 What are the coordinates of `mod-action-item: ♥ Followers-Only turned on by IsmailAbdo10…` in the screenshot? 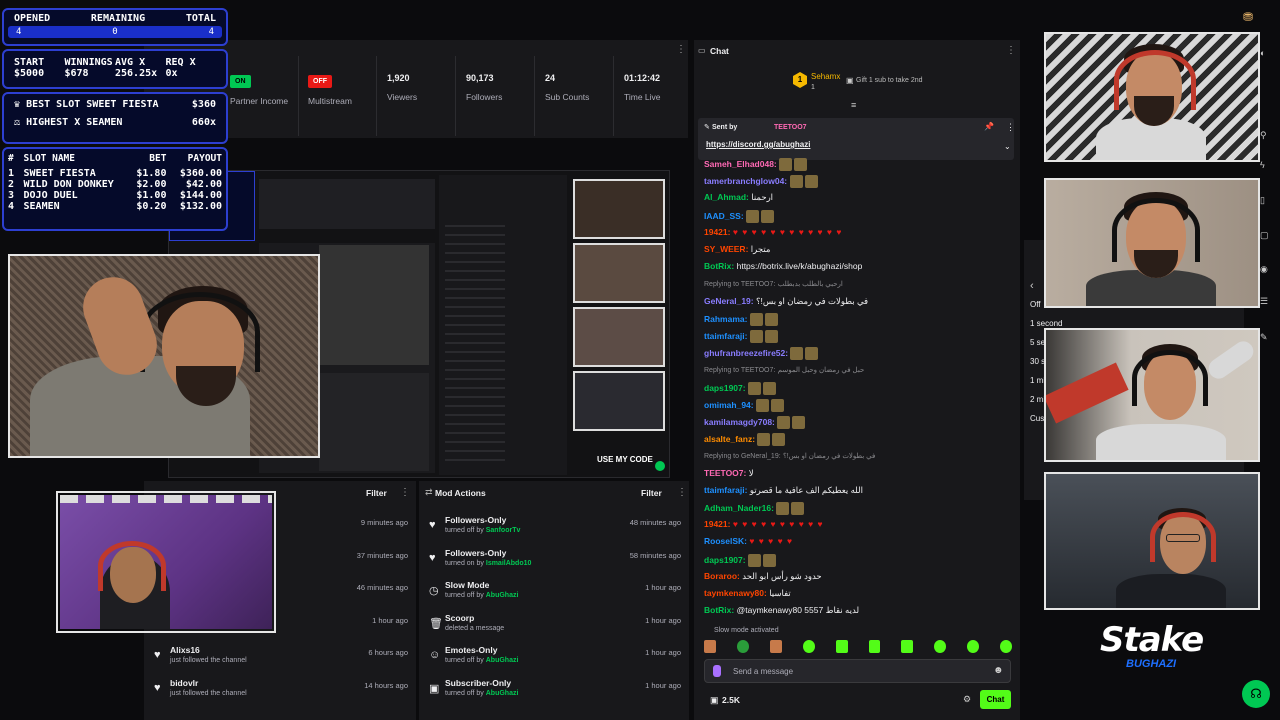 It's located at (554, 562).